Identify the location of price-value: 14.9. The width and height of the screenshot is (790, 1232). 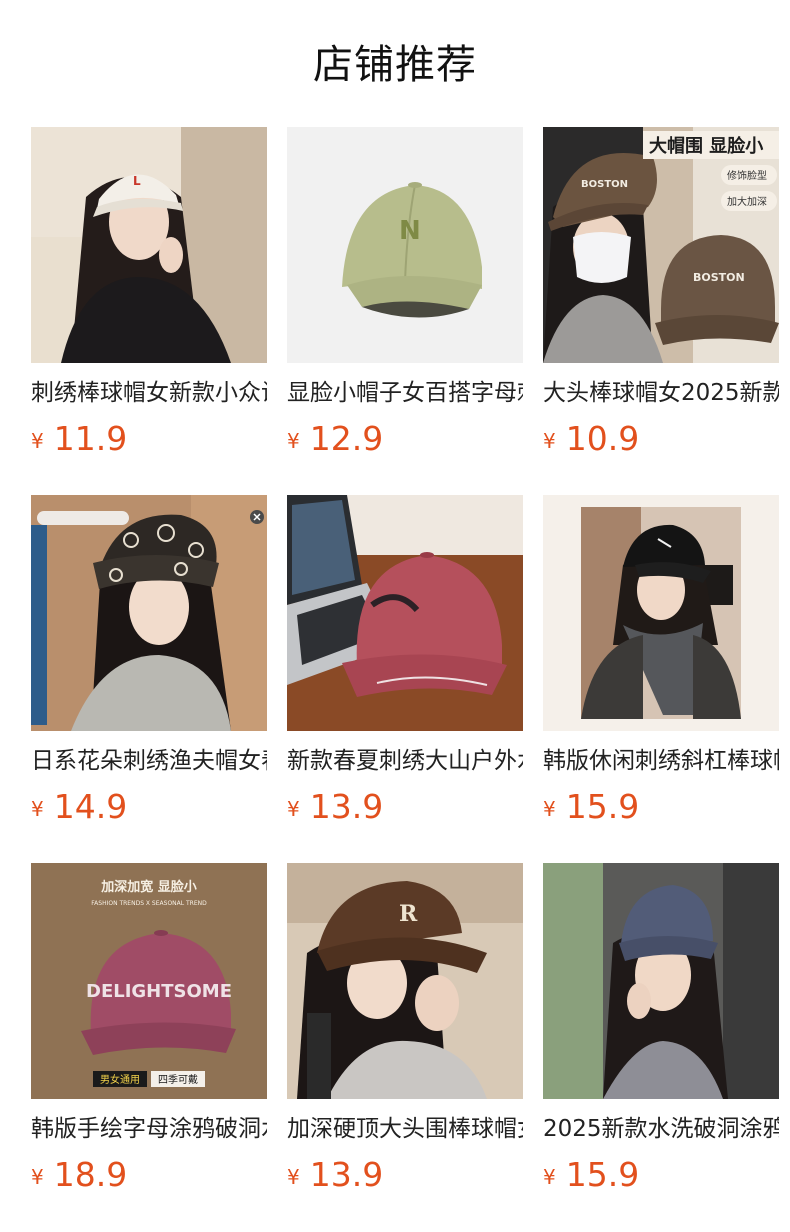
(90, 806).